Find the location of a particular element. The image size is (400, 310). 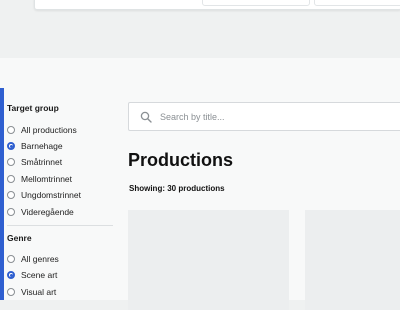

page-title: Productions is located at coordinates (181, 160).